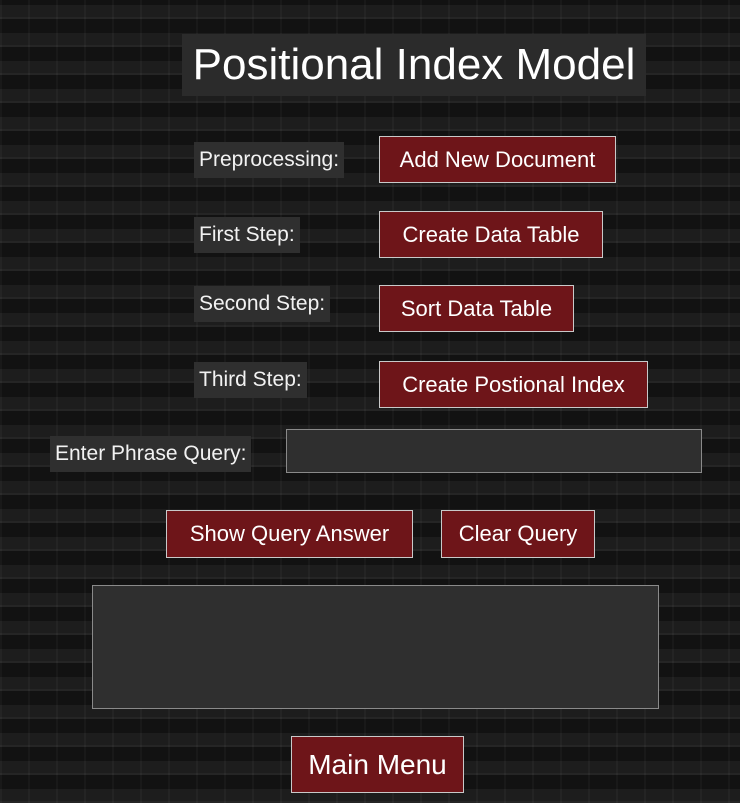  What do you see at coordinates (494, 451) in the screenshot?
I see `phrase-query-input` at bounding box center [494, 451].